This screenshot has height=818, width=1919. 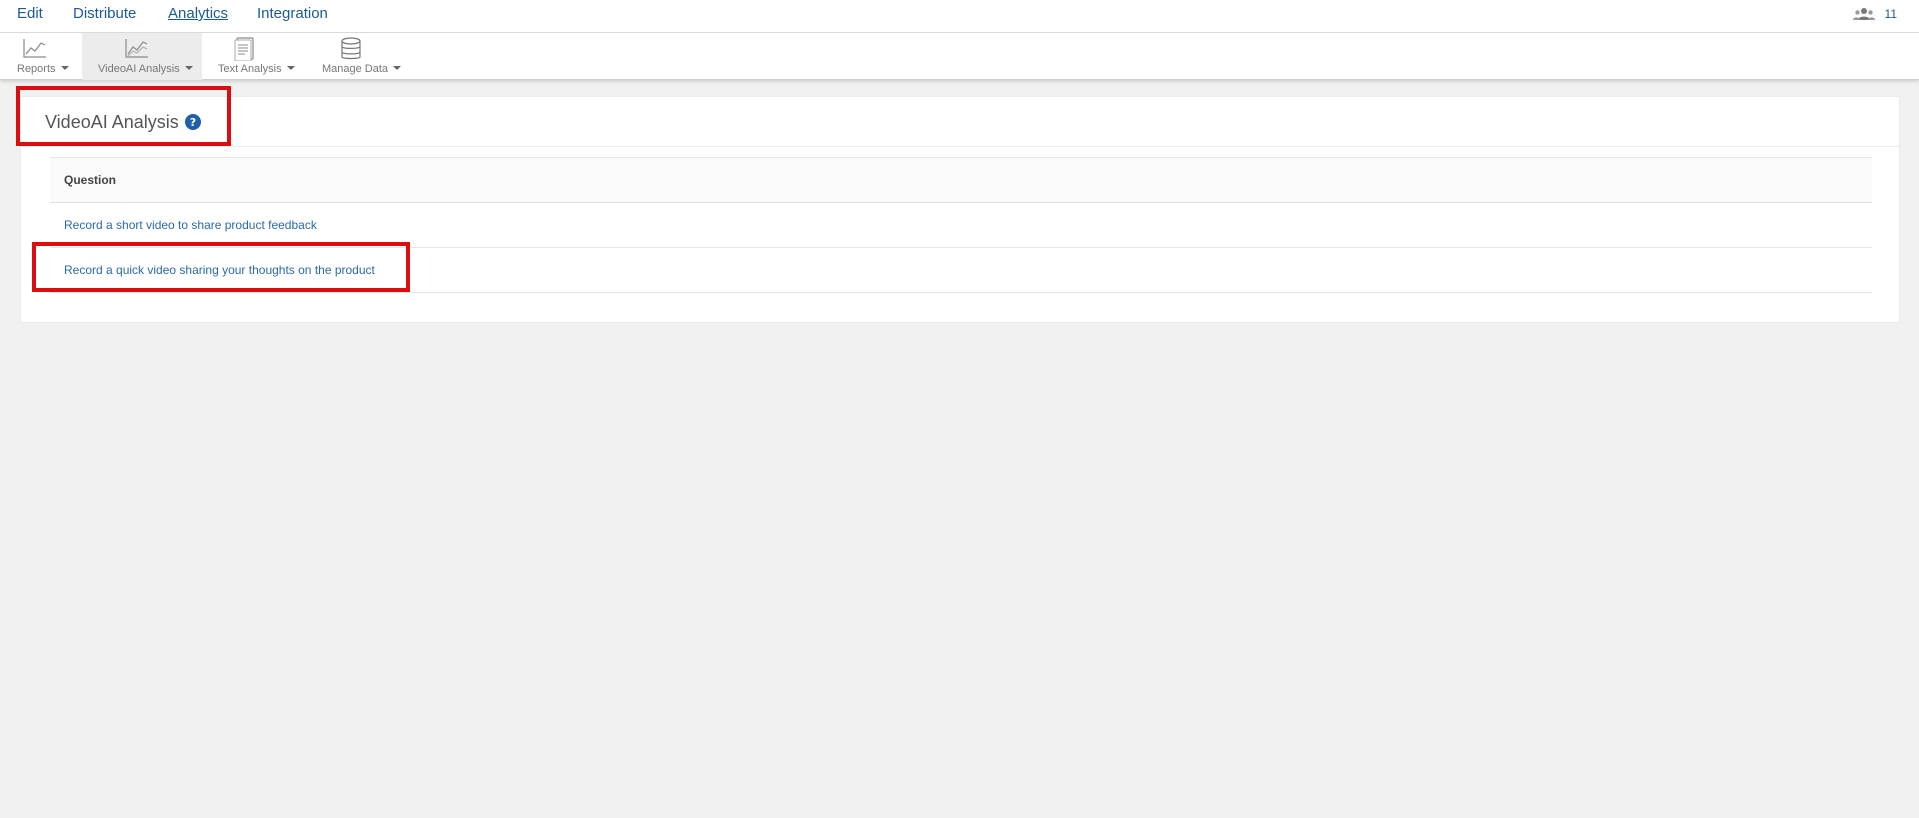 What do you see at coordinates (112, 122) in the screenshot?
I see `page-title: VideoAI Analysis` at bounding box center [112, 122].